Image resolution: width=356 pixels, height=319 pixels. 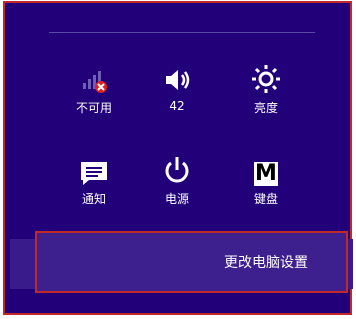 I want to click on notifications-label: 通知, so click(x=93, y=199).